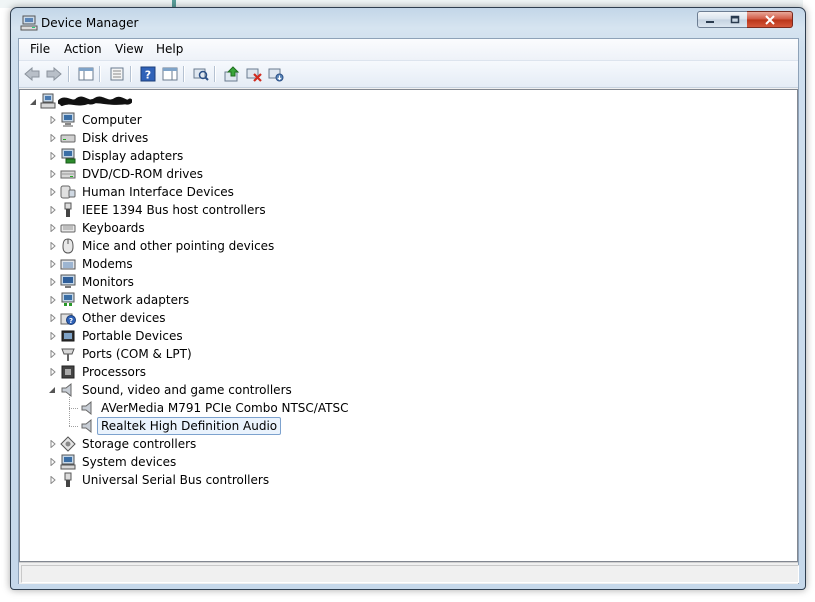  What do you see at coordinates (48, 101) in the screenshot?
I see `computer-root-icon` at bounding box center [48, 101].